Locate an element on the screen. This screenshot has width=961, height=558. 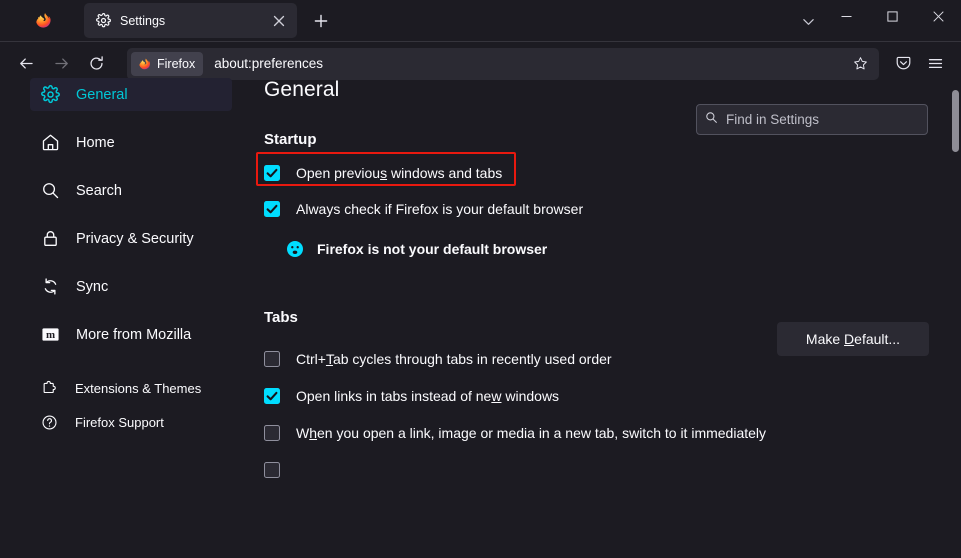
minimize-button is located at coordinates (846, 16).